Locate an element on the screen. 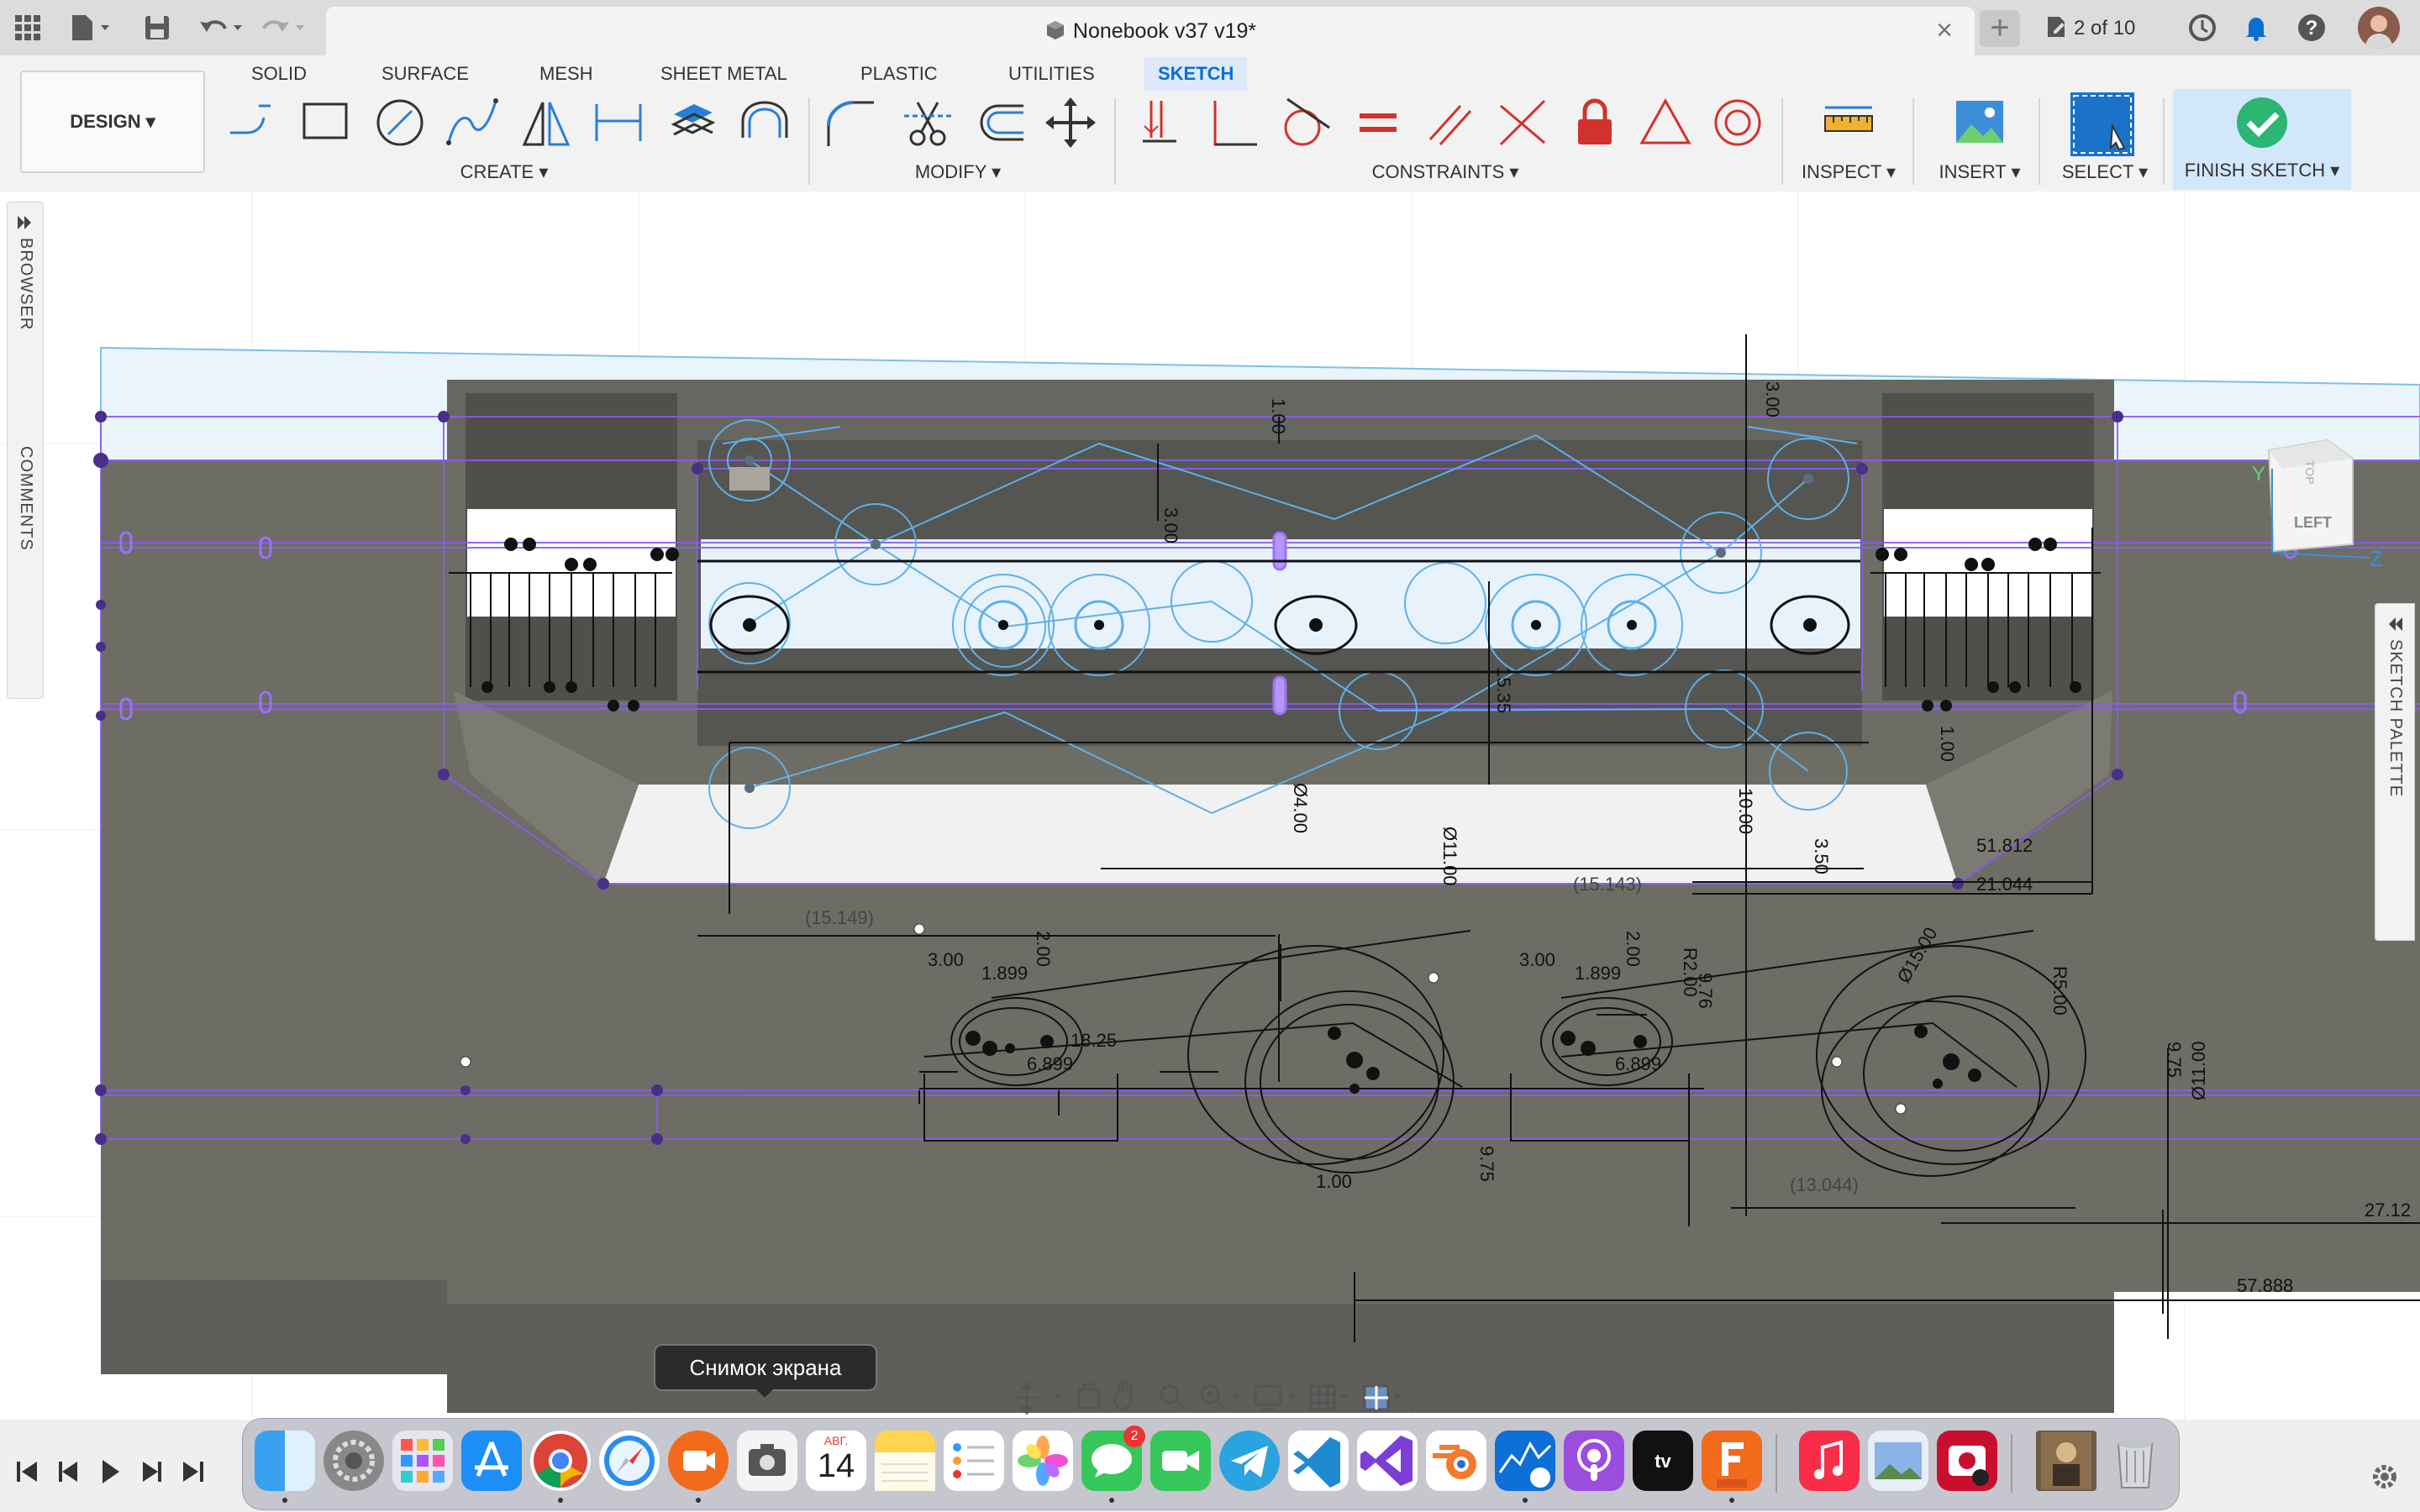  view-cube-face-label: LEFT is located at coordinates (2313, 522).